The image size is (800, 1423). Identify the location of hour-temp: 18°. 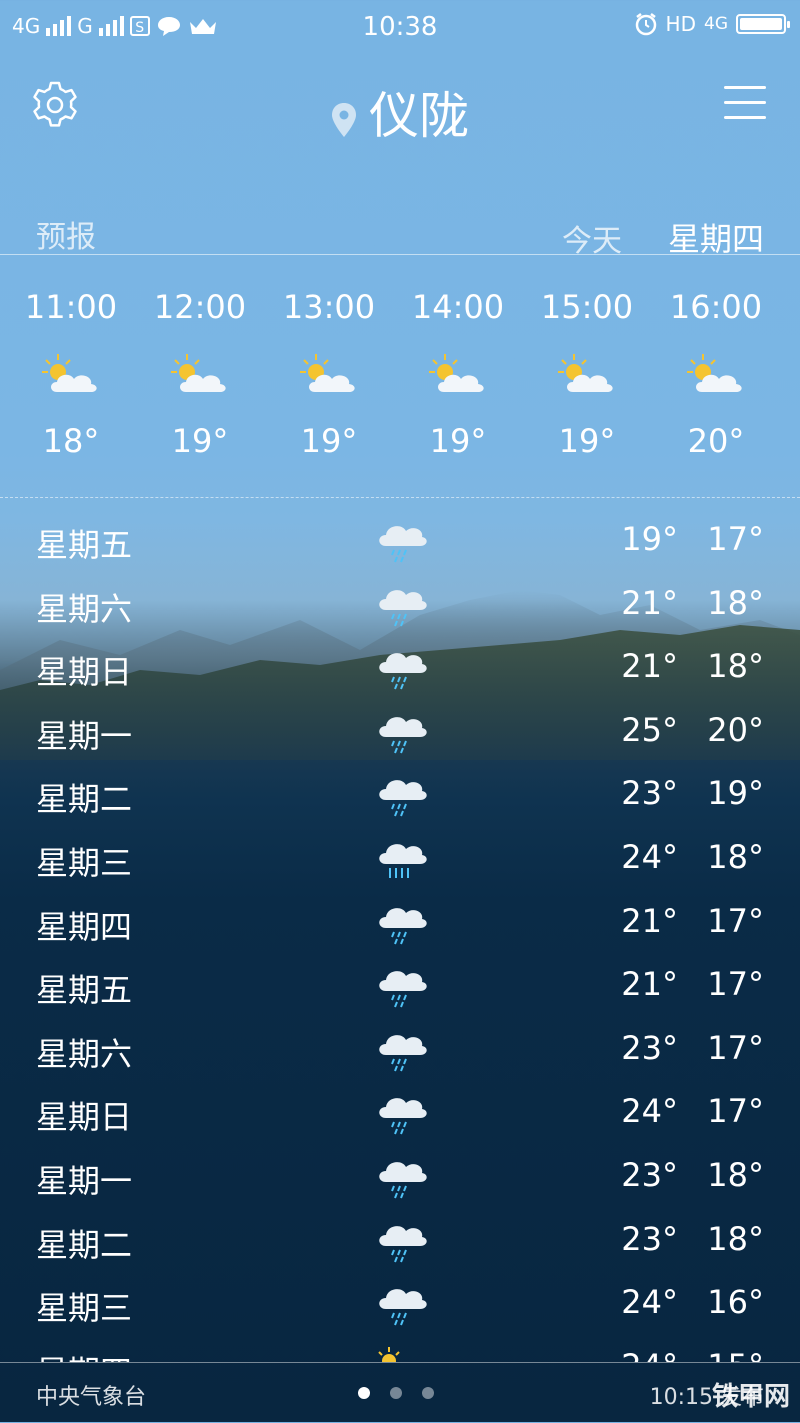
(71, 441).